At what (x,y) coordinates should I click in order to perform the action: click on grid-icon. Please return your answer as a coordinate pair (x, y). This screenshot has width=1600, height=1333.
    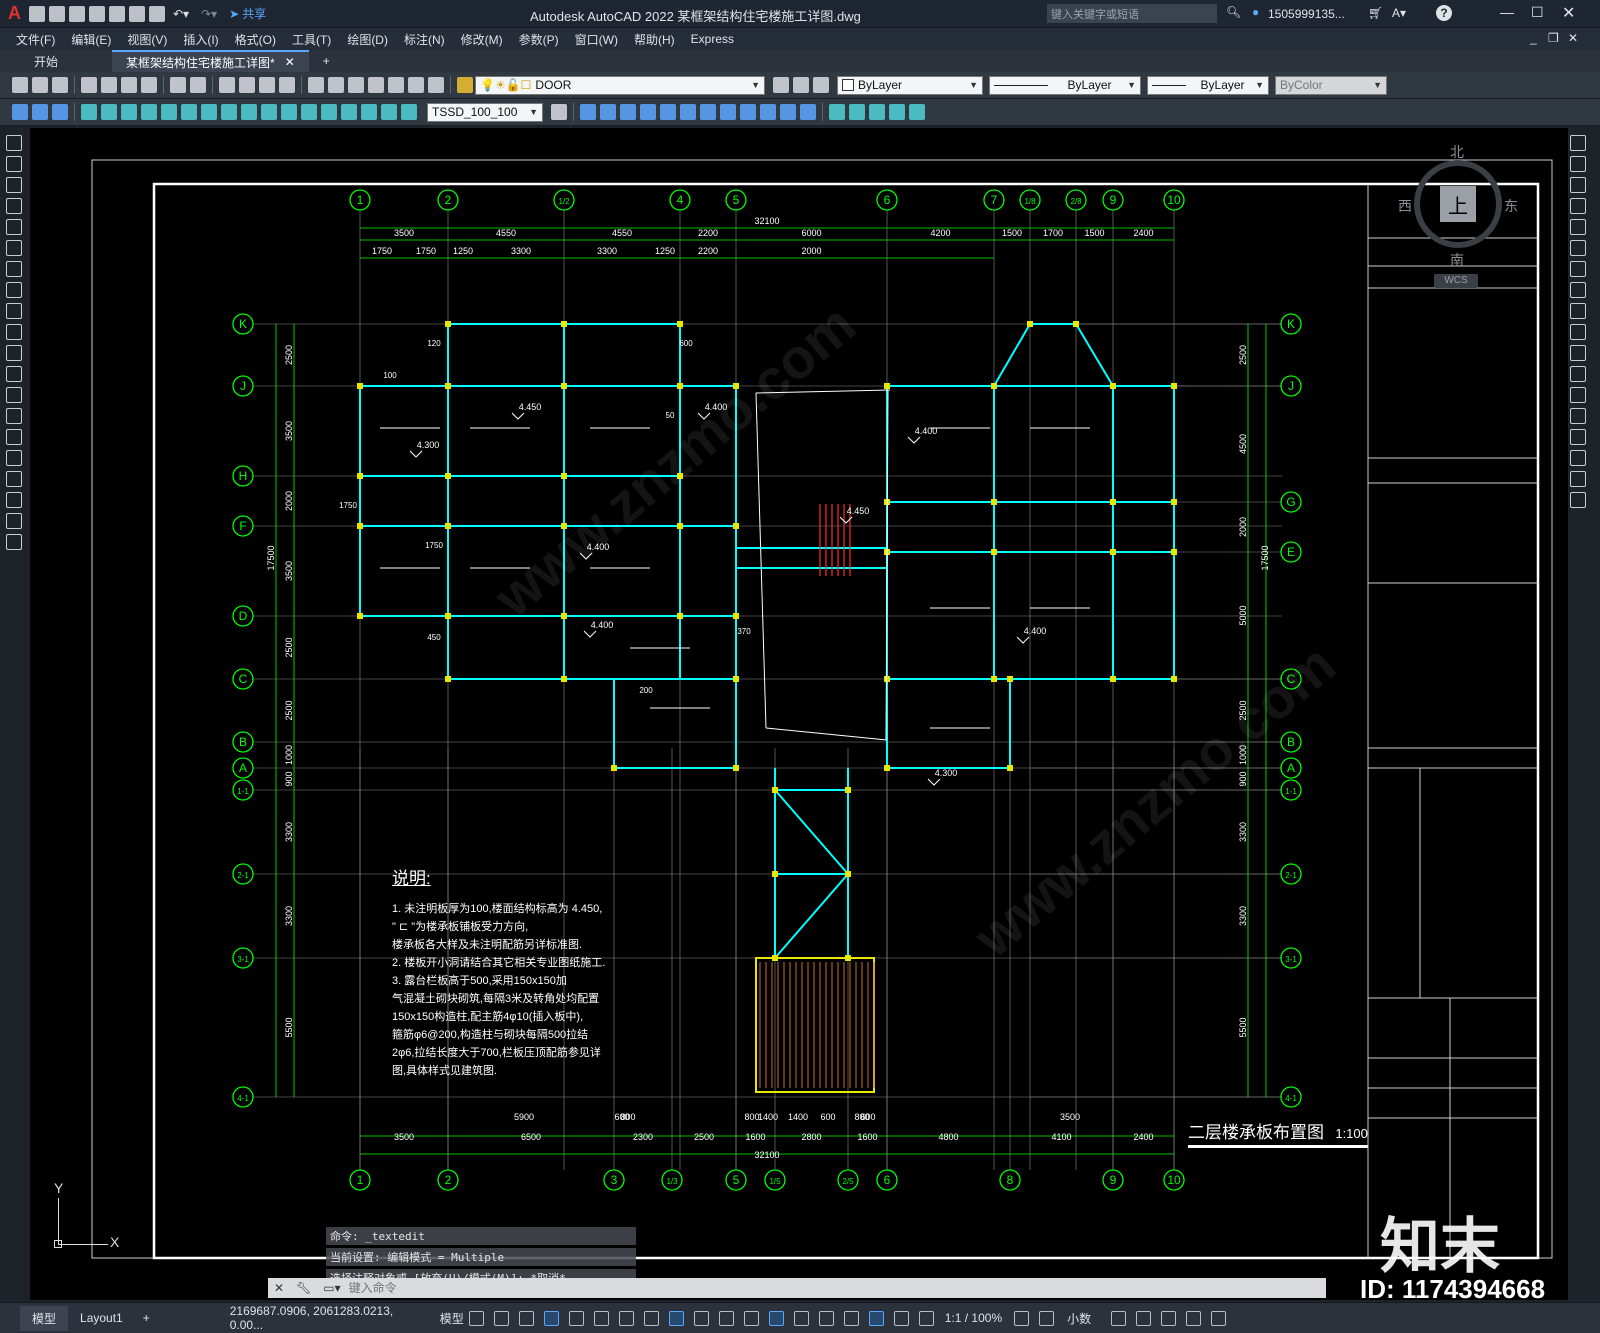
    Looking at the image, I should click on (476, 1318).